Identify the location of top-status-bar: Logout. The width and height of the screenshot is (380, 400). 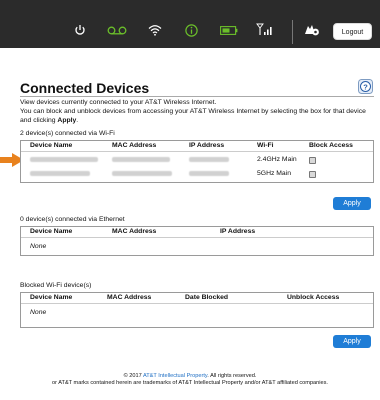
(190, 24).